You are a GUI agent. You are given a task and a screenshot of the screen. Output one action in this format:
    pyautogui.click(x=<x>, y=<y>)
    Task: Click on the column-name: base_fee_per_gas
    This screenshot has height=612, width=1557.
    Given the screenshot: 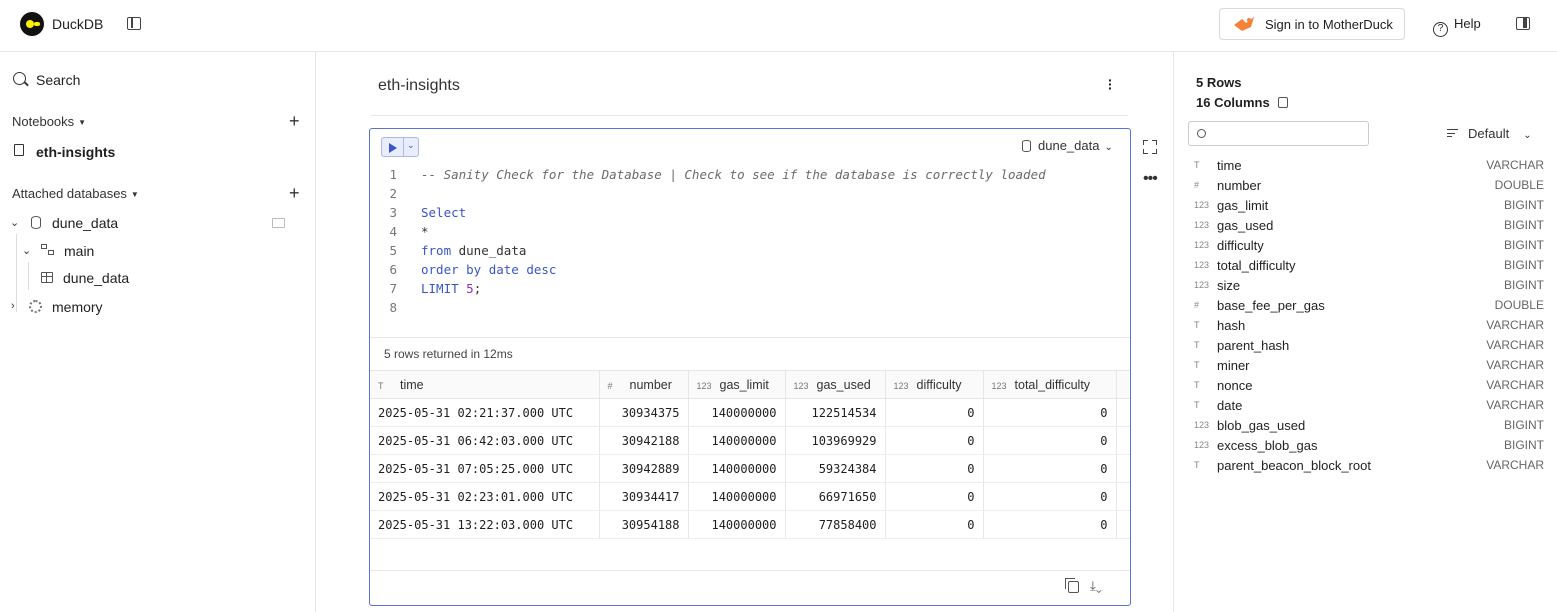 What is the action you would take?
    pyautogui.click(x=1271, y=305)
    